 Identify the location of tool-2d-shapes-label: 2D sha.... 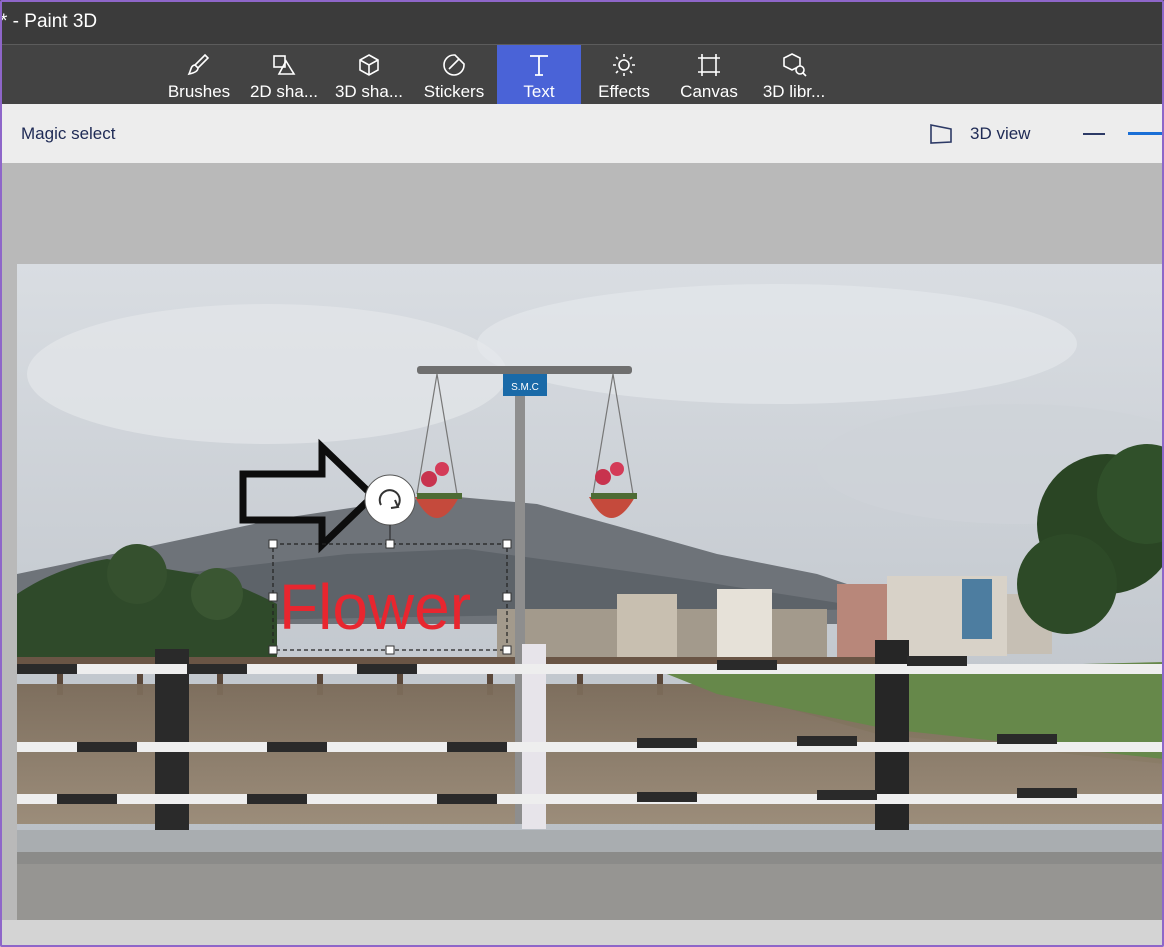
(284, 91).